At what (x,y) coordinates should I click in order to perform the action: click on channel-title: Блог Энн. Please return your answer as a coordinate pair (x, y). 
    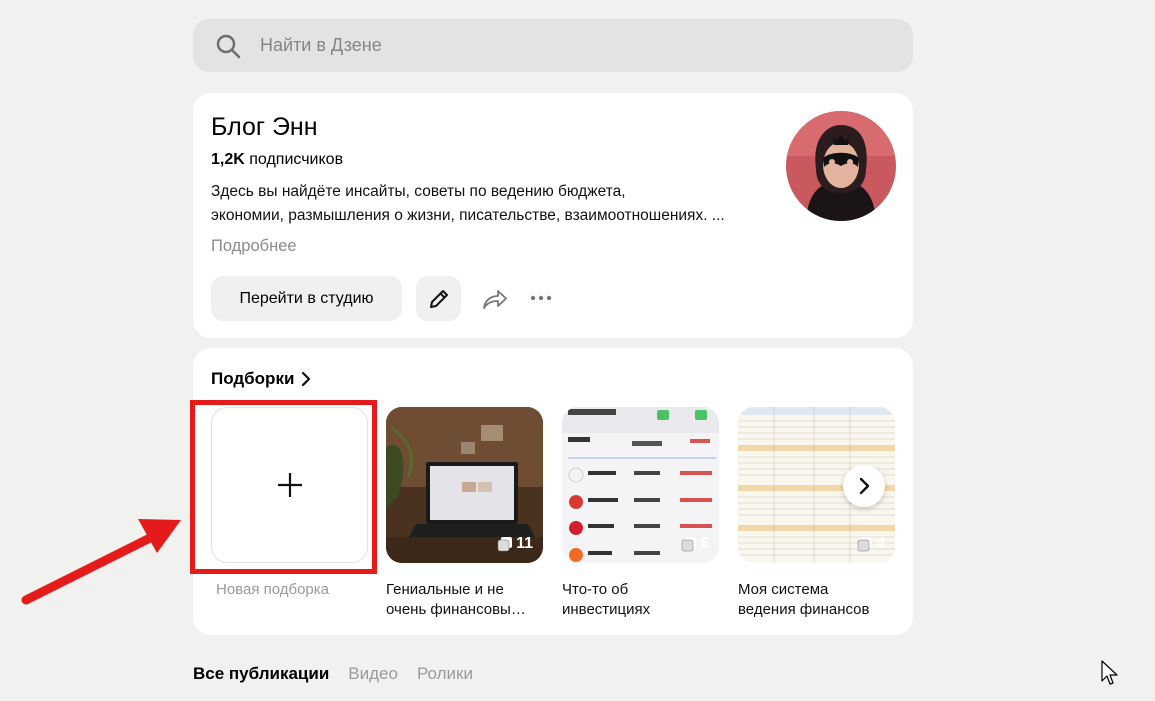
    Looking at the image, I should click on (264, 127).